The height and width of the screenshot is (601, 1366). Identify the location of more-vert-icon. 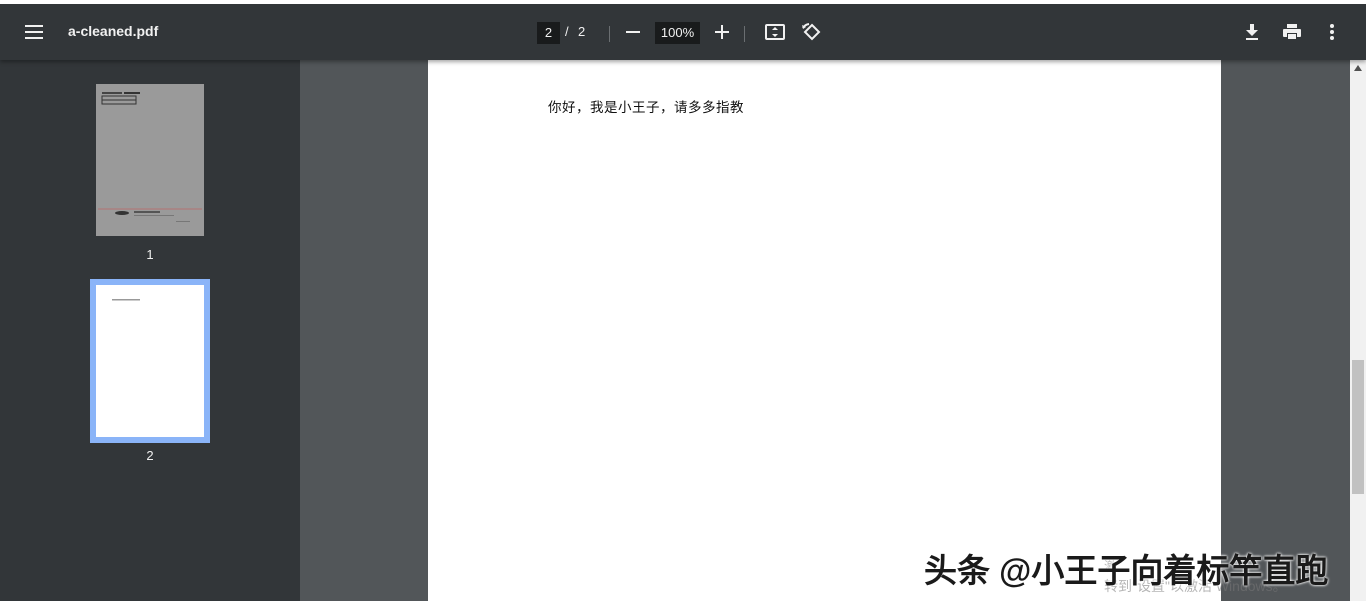
(1332, 32).